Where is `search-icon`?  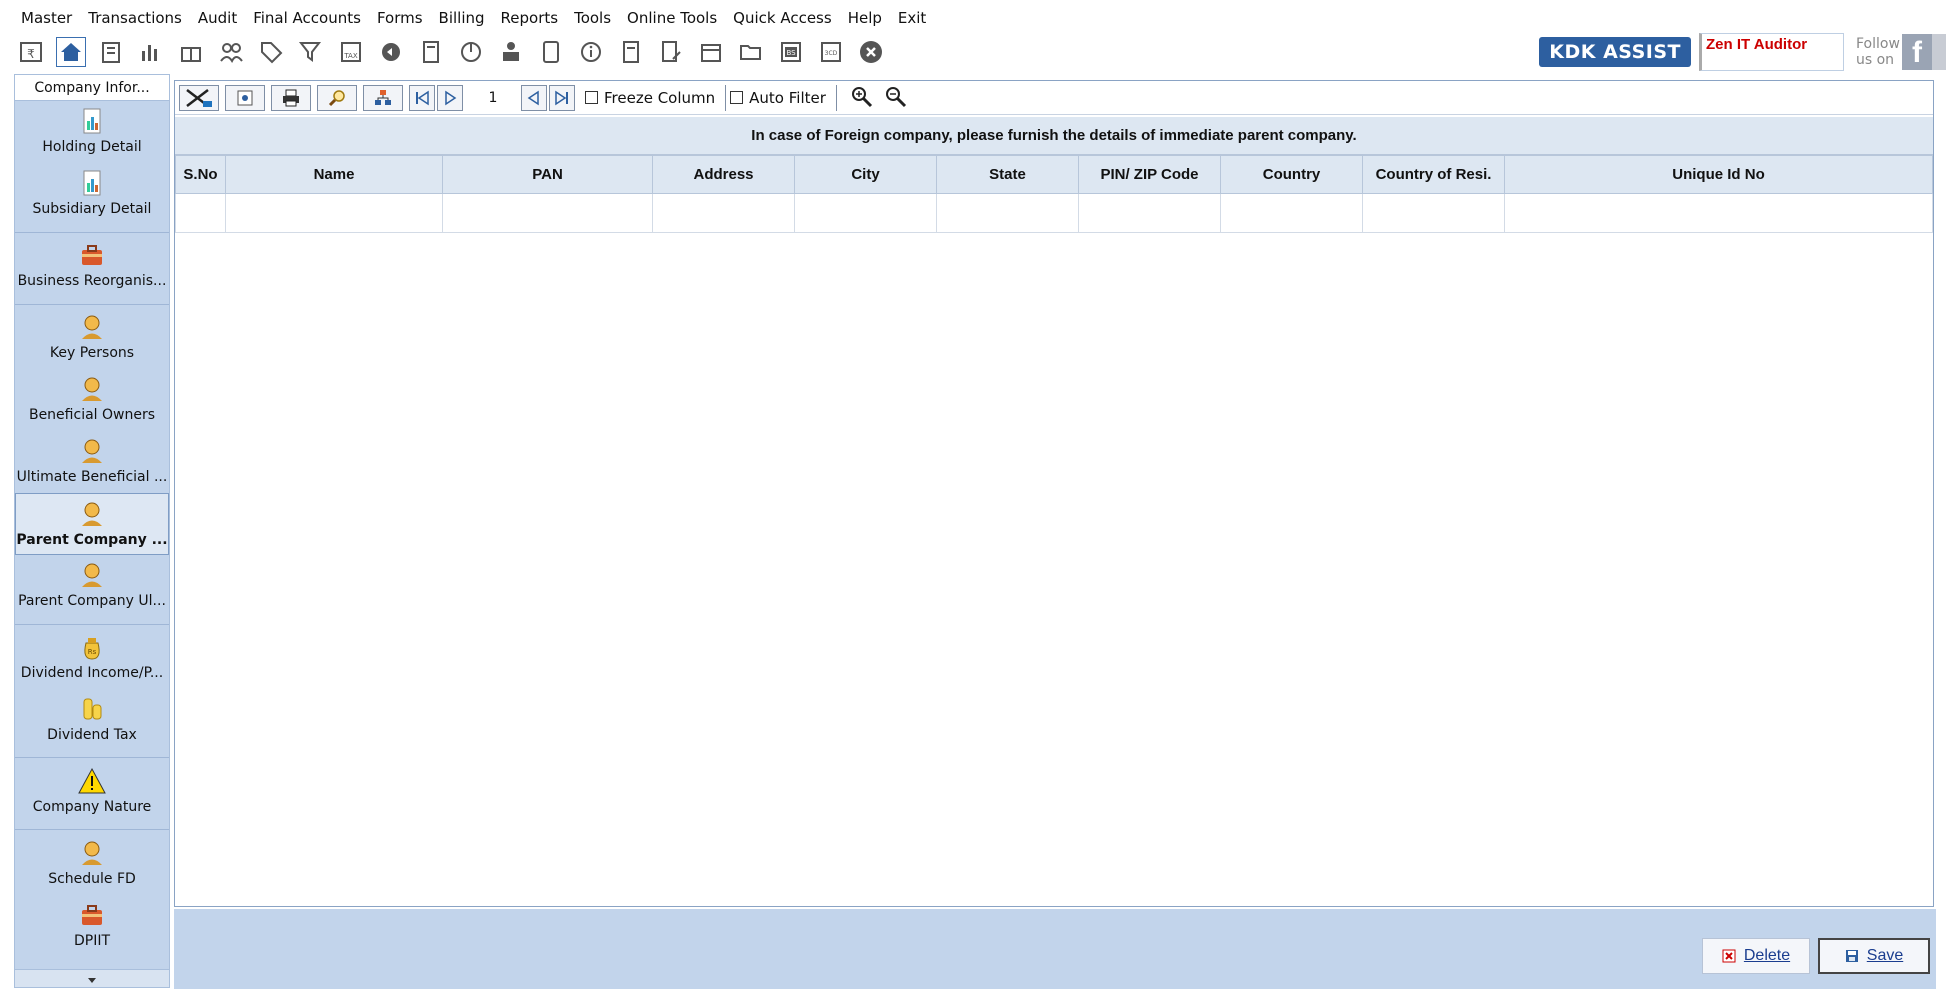
search-icon is located at coordinates (337, 97).